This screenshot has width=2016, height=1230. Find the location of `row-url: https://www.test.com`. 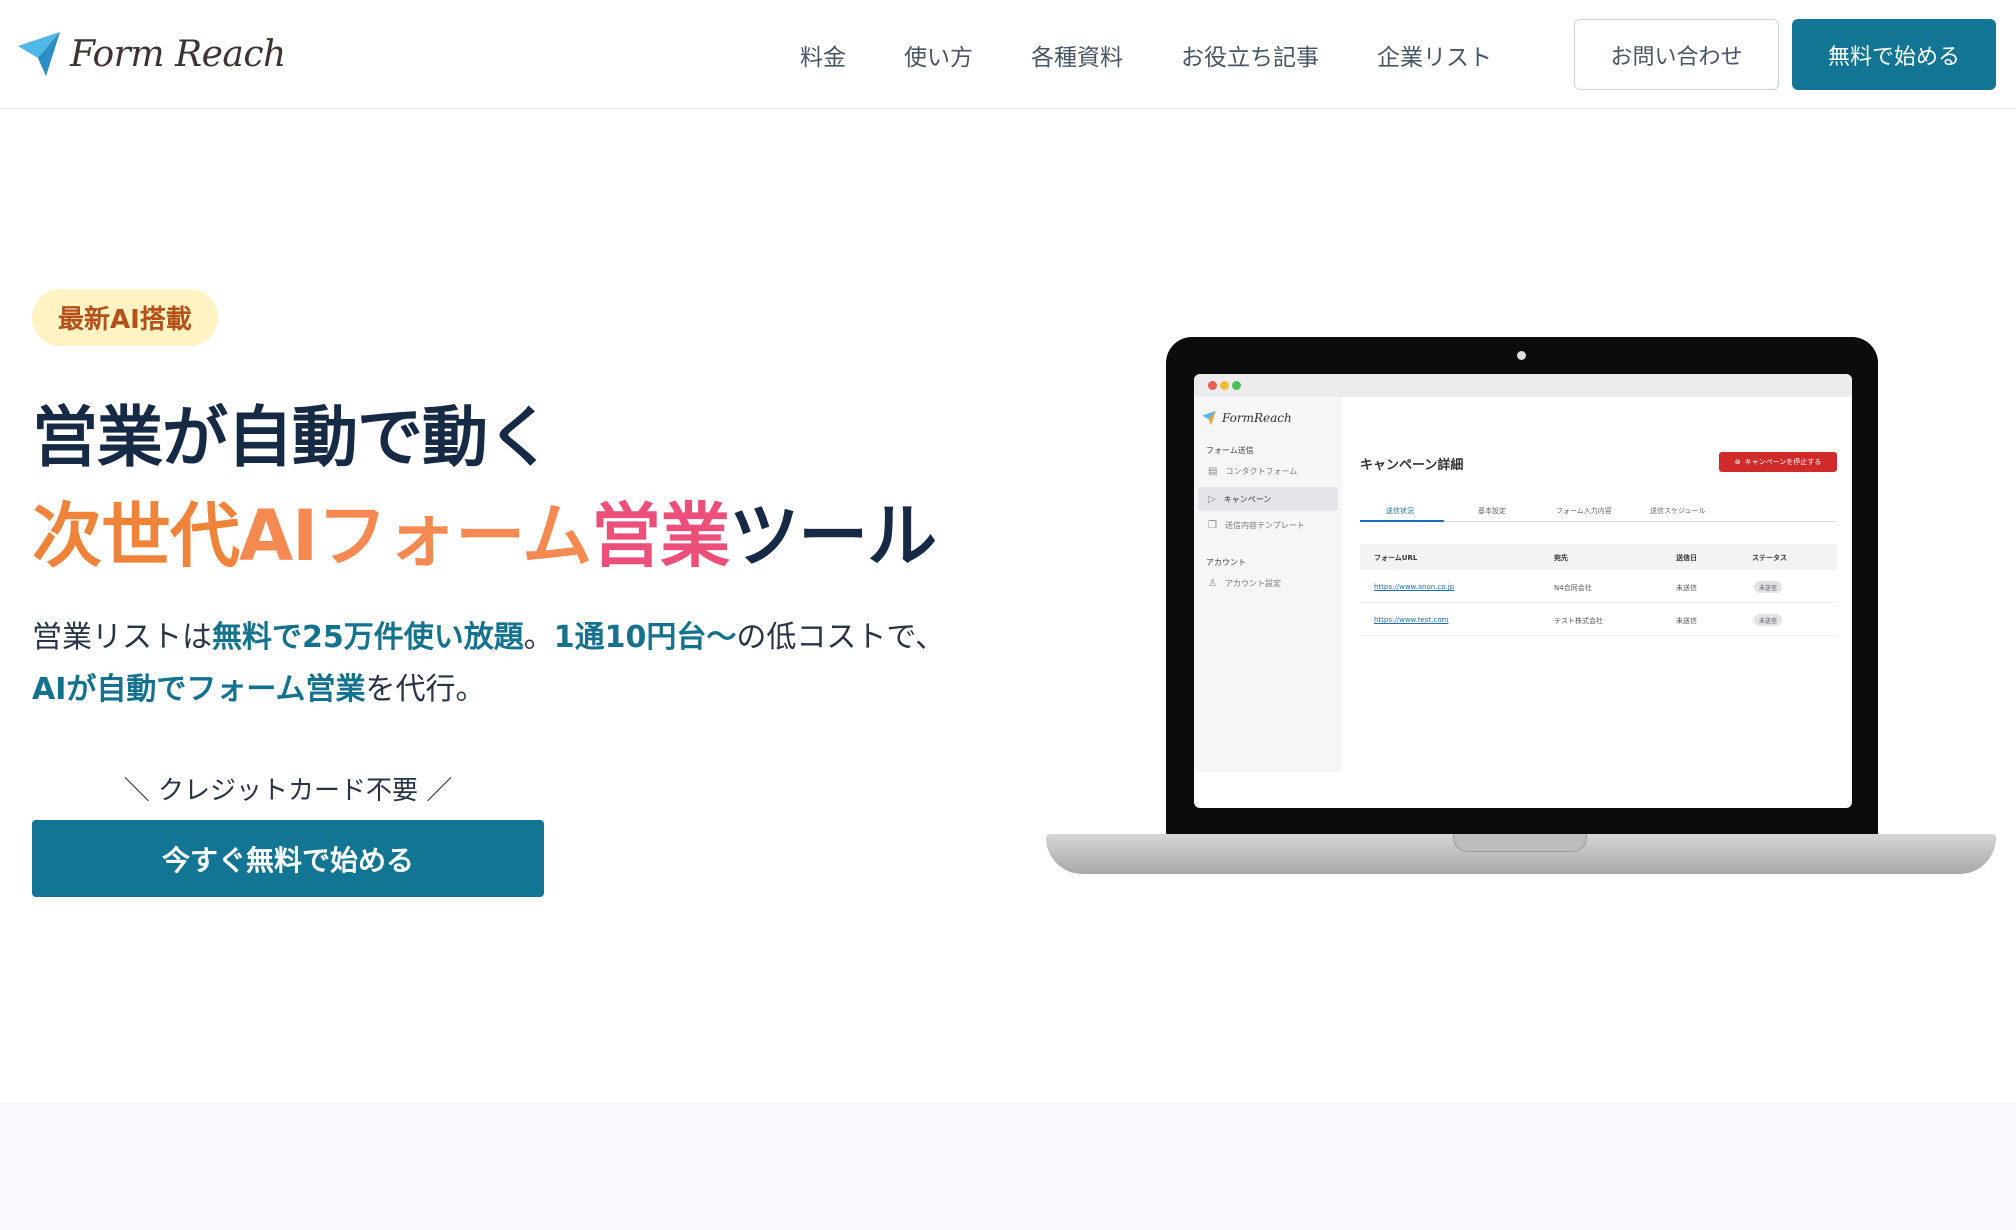

row-url: https://www.test.com is located at coordinates (1411, 620).